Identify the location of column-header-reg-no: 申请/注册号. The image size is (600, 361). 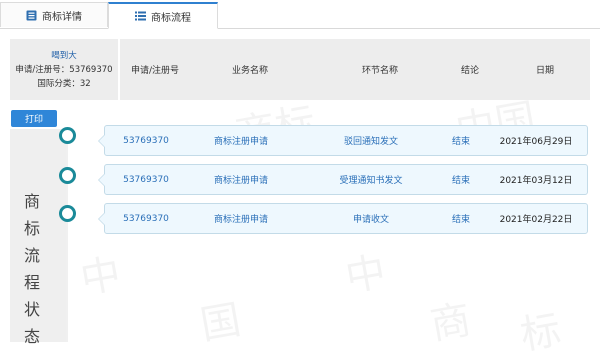
(155, 71).